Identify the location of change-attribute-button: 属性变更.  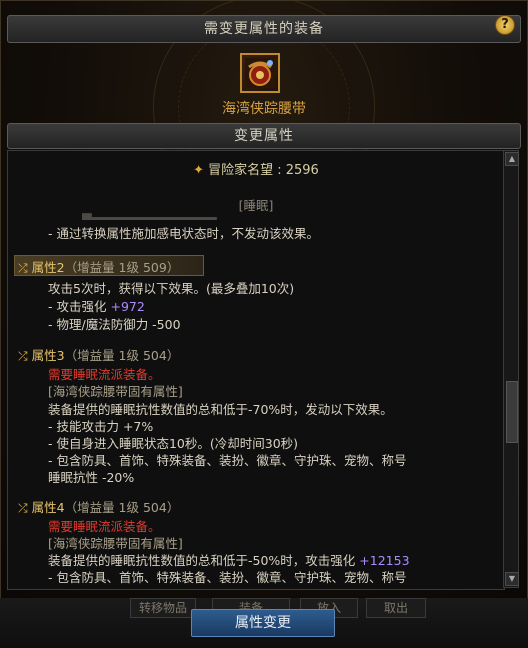
(263, 623).